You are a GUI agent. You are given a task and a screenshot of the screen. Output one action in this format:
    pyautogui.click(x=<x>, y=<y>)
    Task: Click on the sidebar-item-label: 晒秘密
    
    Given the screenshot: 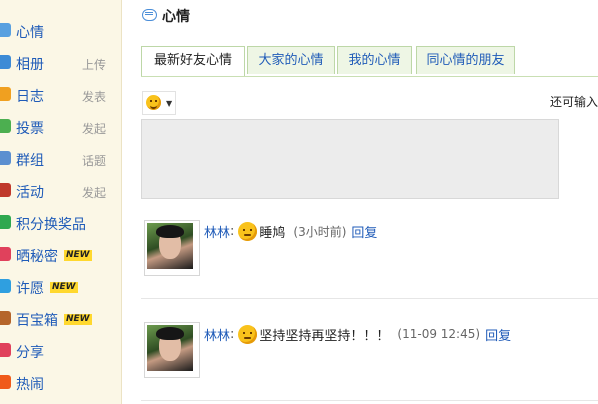 What is the action you would take?
    pyautogui.click(x=37, y=257)
    